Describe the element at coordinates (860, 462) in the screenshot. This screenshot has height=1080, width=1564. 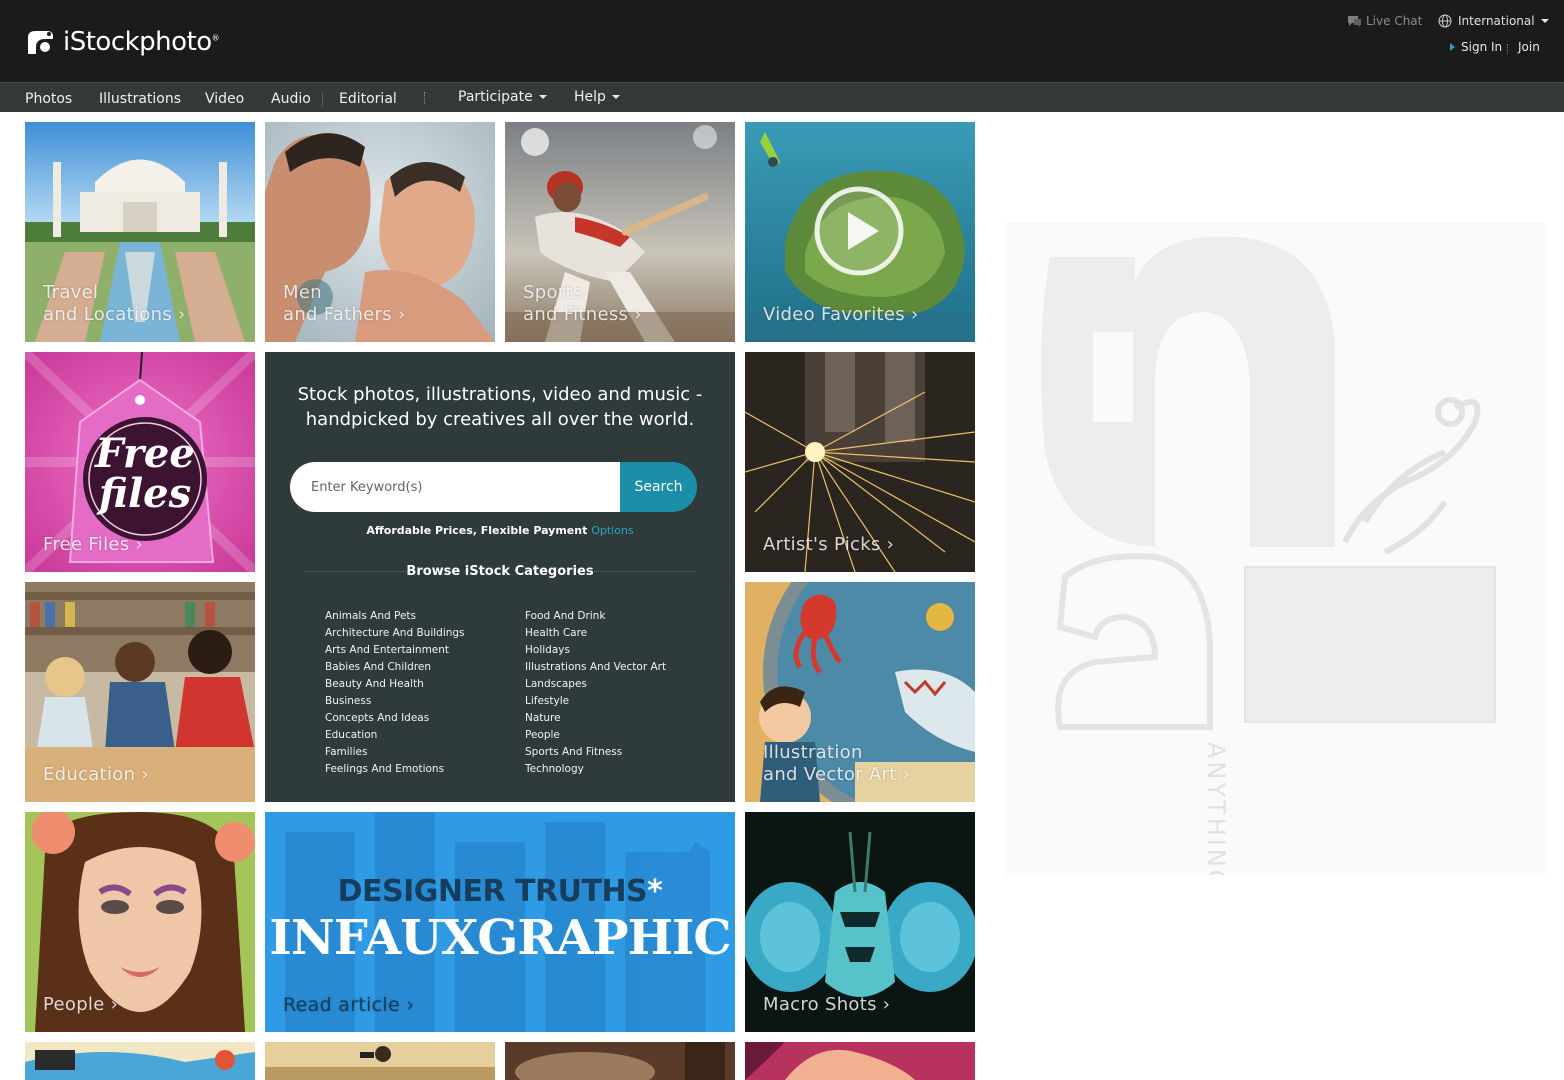
I see `tile-artists-picks: Artist's Picks ›` at that location.